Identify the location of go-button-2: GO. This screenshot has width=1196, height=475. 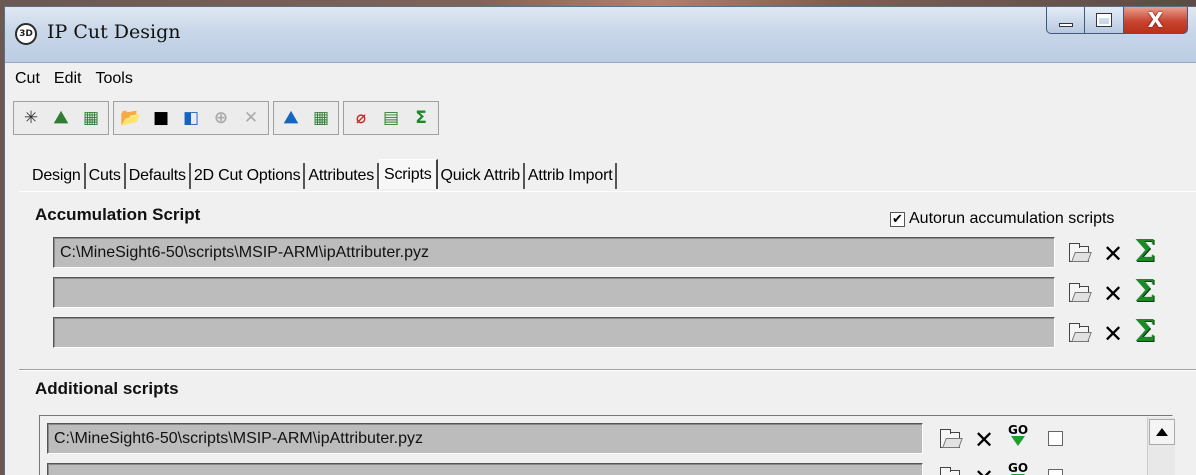
(1018, 468).